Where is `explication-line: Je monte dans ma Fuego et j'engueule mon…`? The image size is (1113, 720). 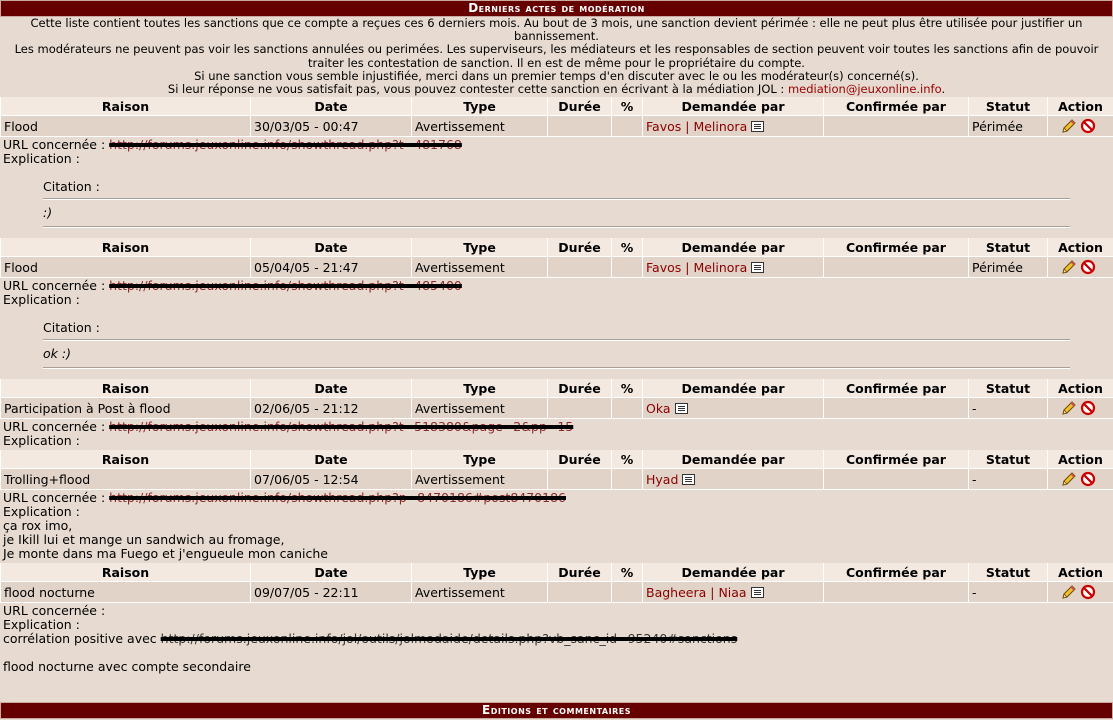 explication-line: Je monte dans ma Fuego et j'engueule mon… is located at coordinates (165, 554).